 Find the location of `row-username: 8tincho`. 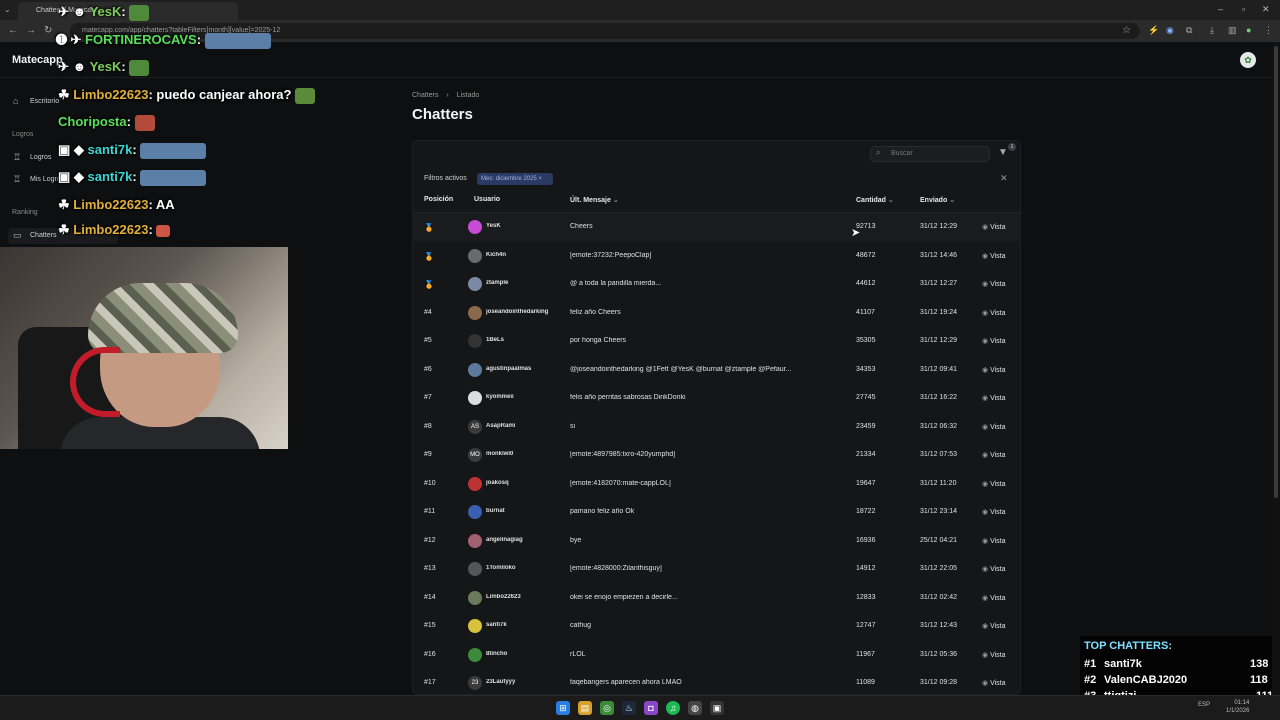

row-username: 8tincho is located at coordinates (531, 654).